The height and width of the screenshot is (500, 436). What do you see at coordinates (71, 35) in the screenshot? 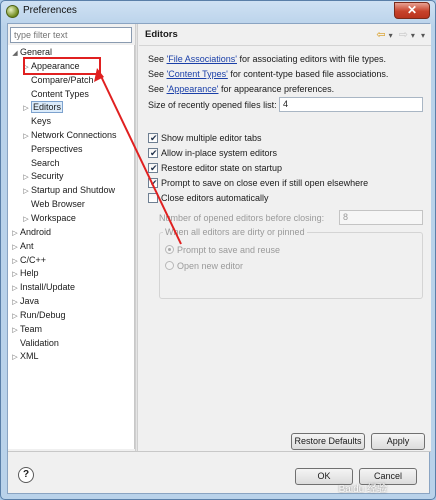
I see `filter-input` at bounding box center [71, 35].